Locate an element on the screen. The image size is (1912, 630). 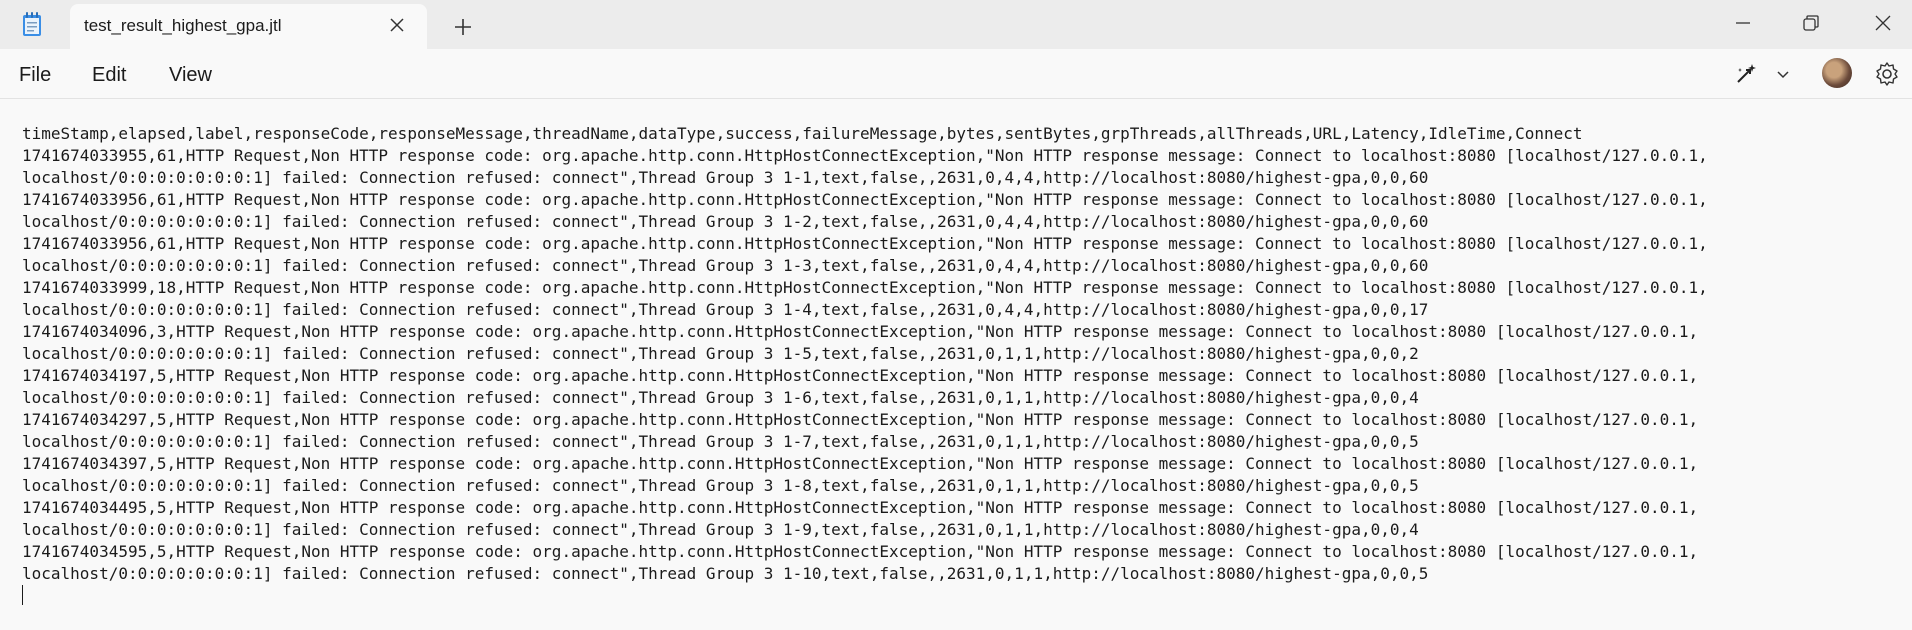
menu-view: View is located at coordinates (190, 75).